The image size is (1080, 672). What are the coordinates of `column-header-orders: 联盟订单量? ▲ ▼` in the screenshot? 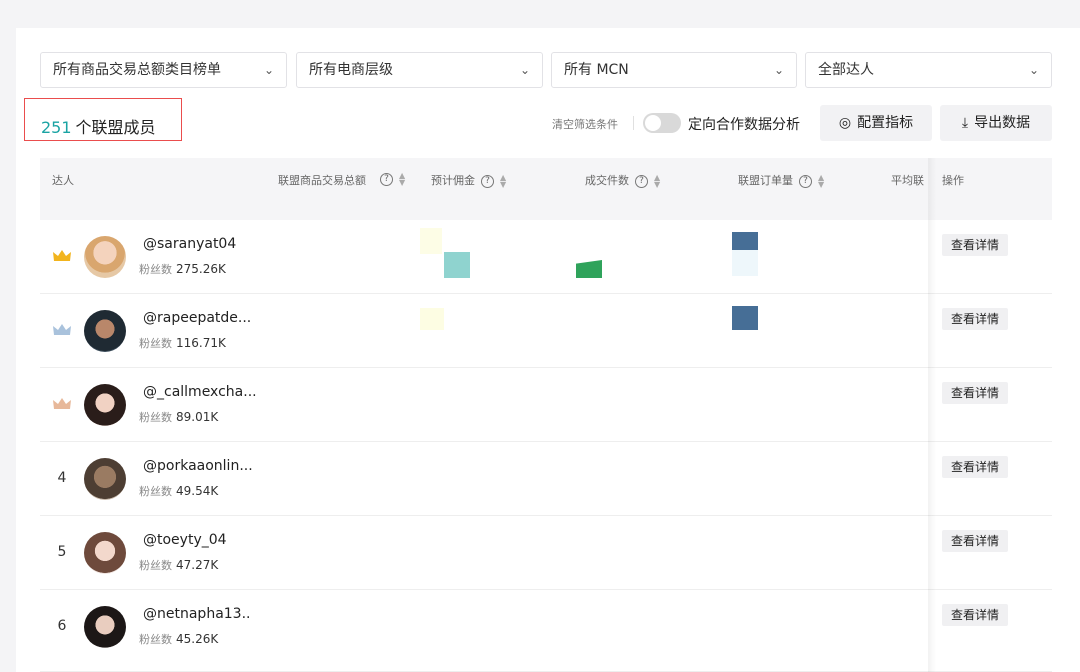 It's located at (781, 180).